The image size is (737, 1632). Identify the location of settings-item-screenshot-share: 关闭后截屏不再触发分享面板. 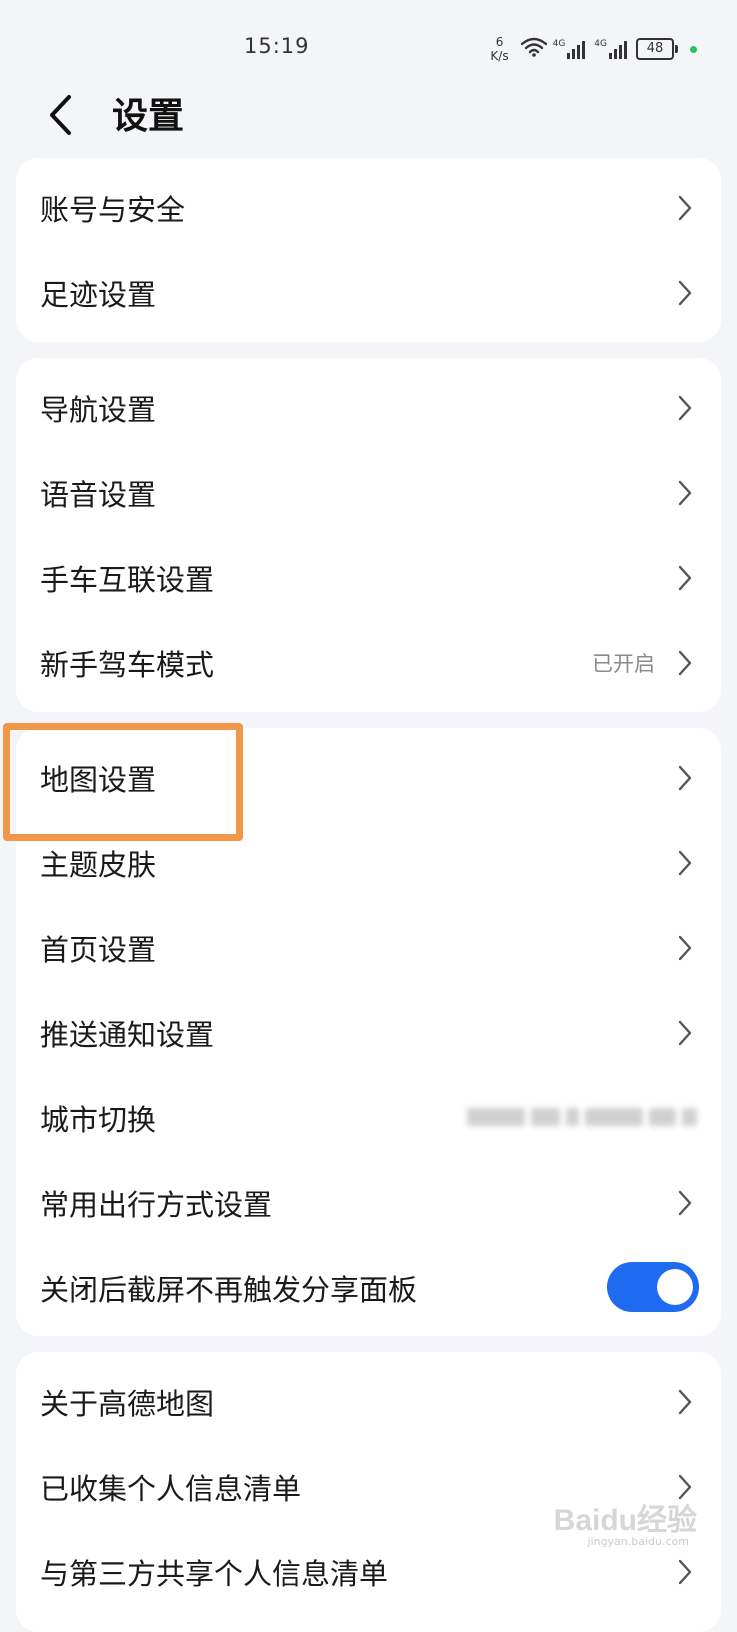
(368, 1287).